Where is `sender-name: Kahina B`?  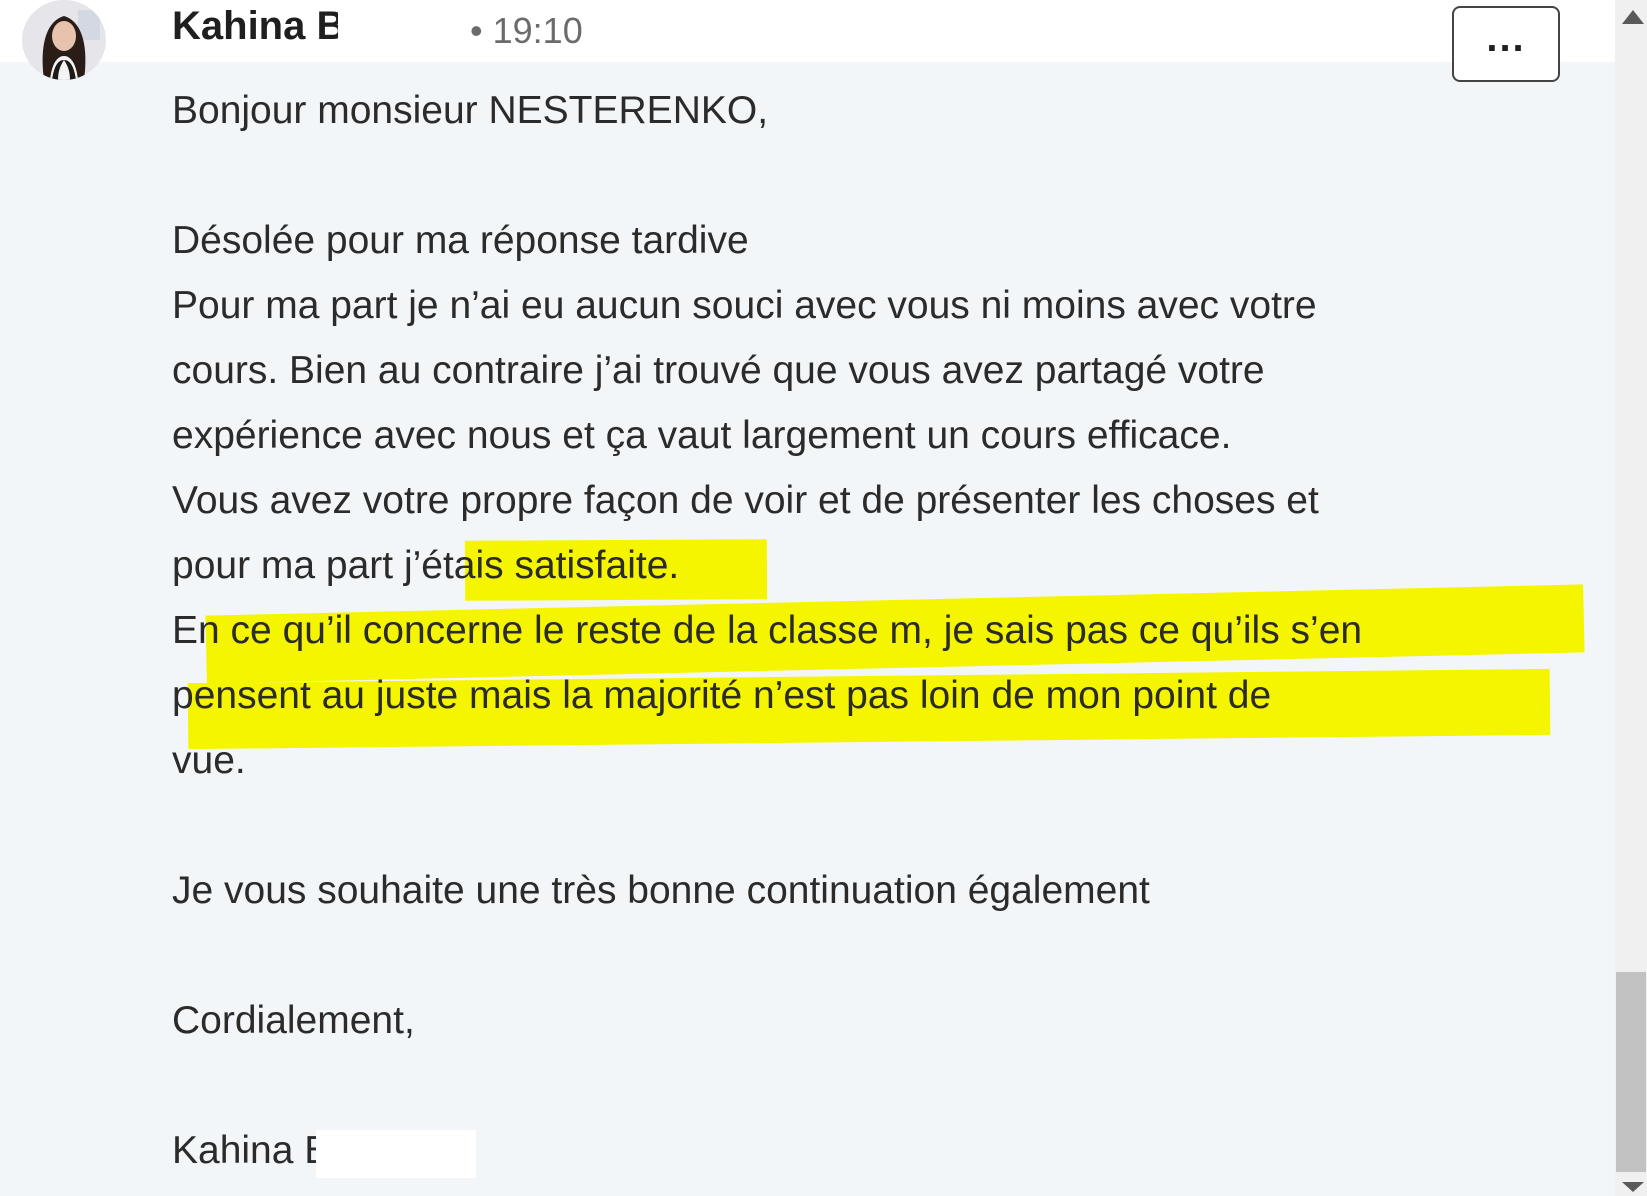
sender-name: Kahina B is located at coordinates (258, 26).